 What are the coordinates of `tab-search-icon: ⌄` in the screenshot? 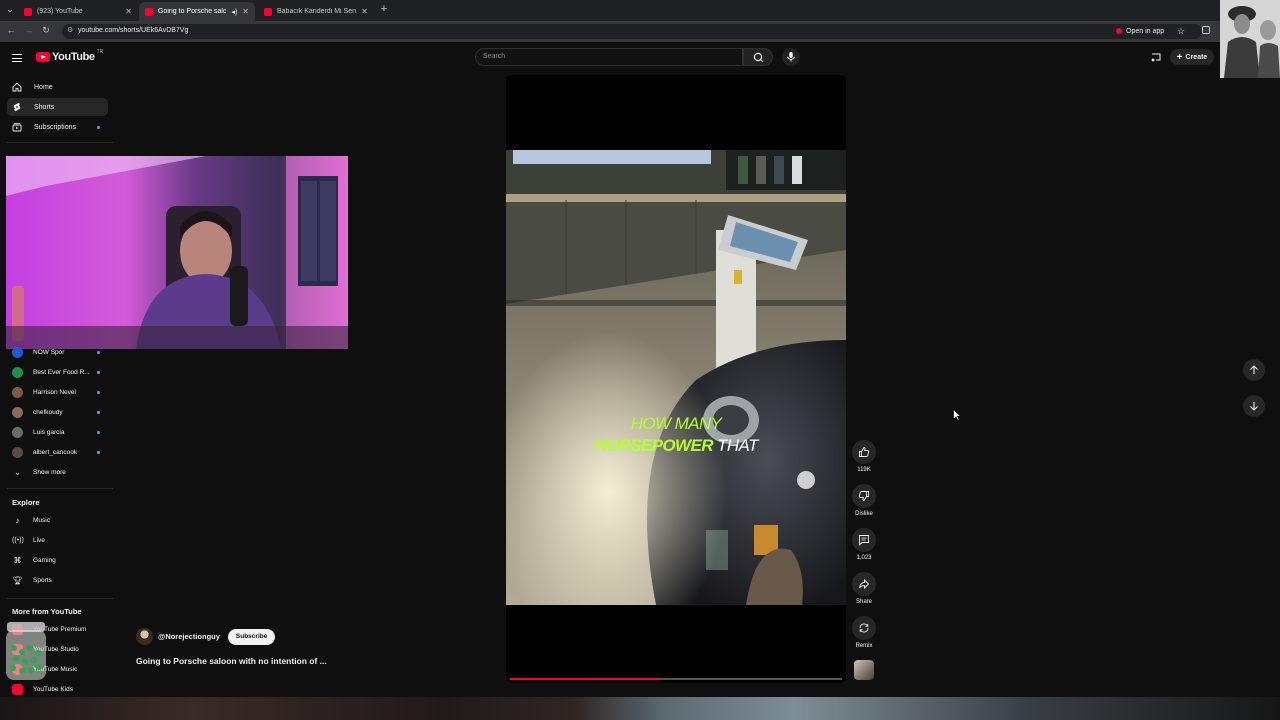 It's located at (10, 9).